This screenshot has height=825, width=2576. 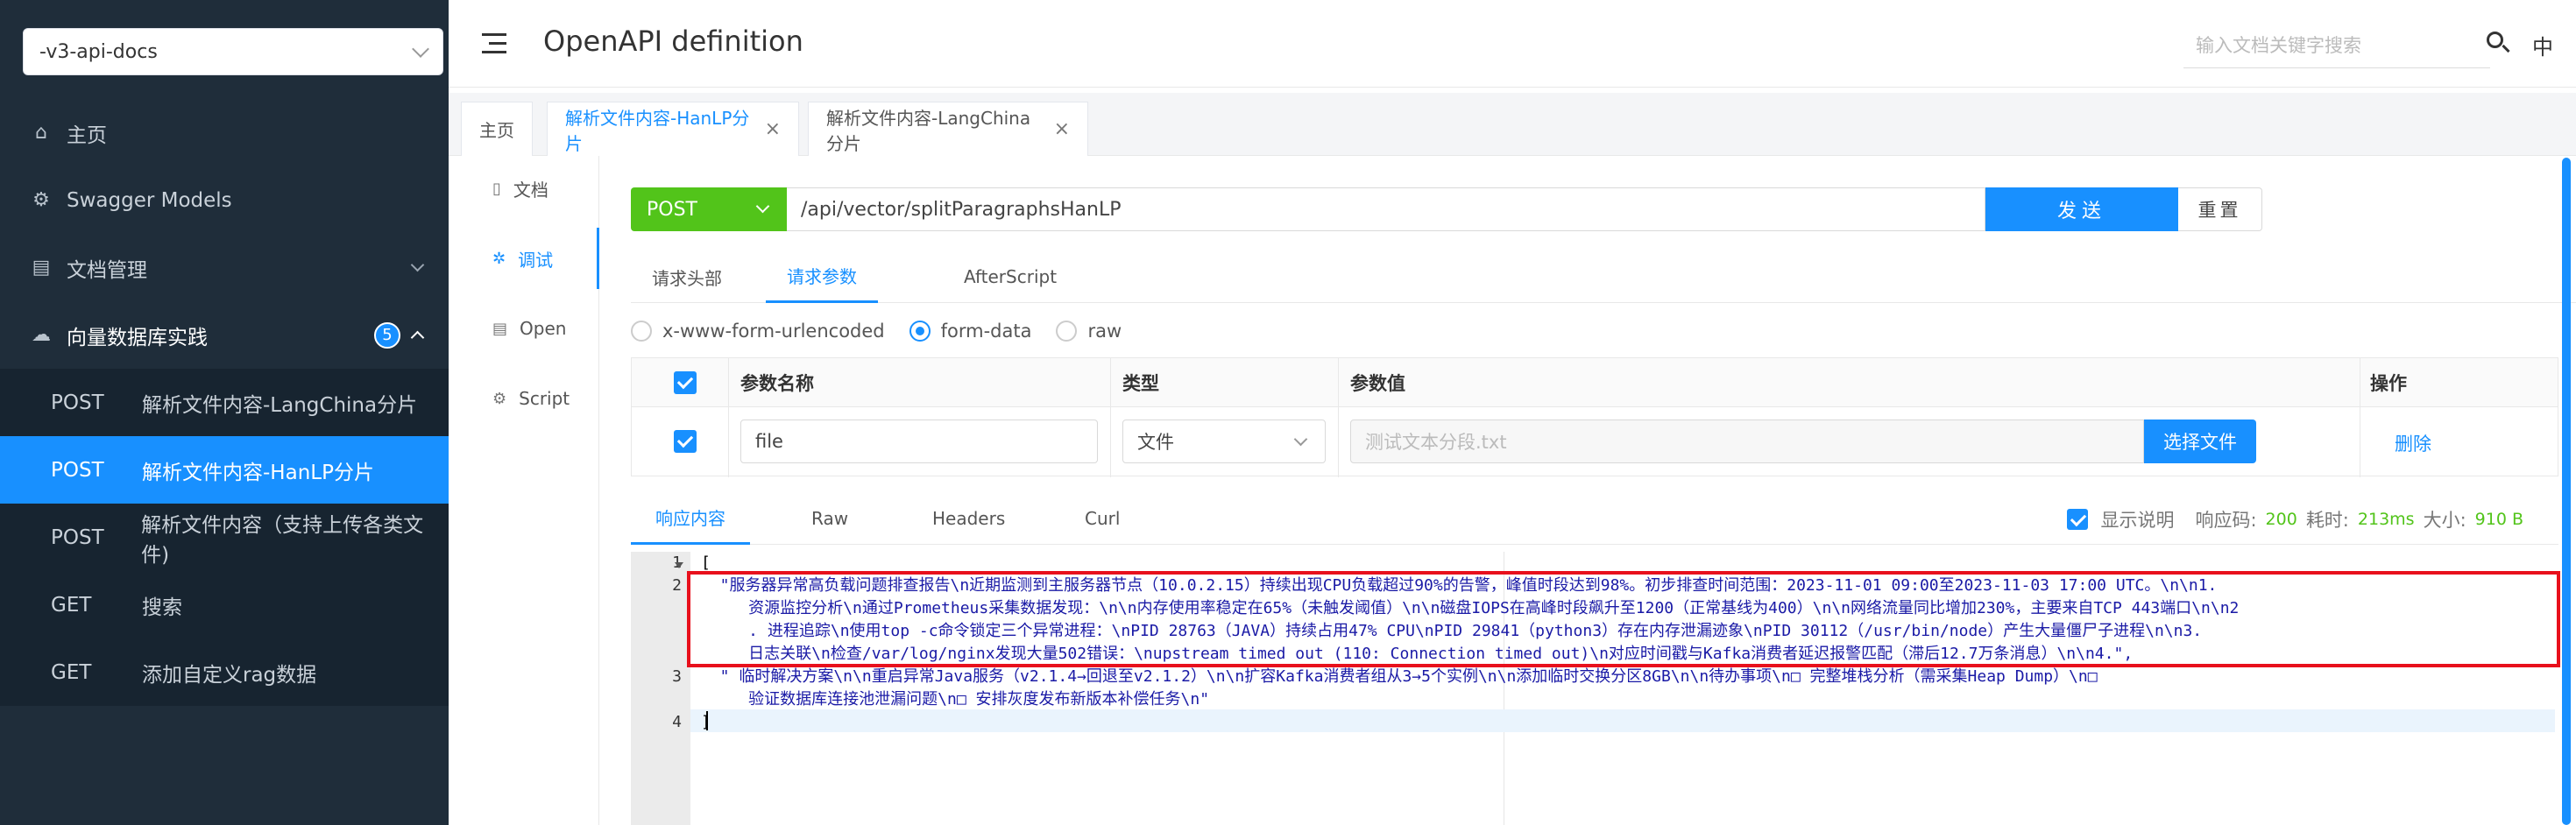 I want to click on sidebar-api-hanlp: POST 解析文件内容-HanLP分片, so click(x=224, y=470).